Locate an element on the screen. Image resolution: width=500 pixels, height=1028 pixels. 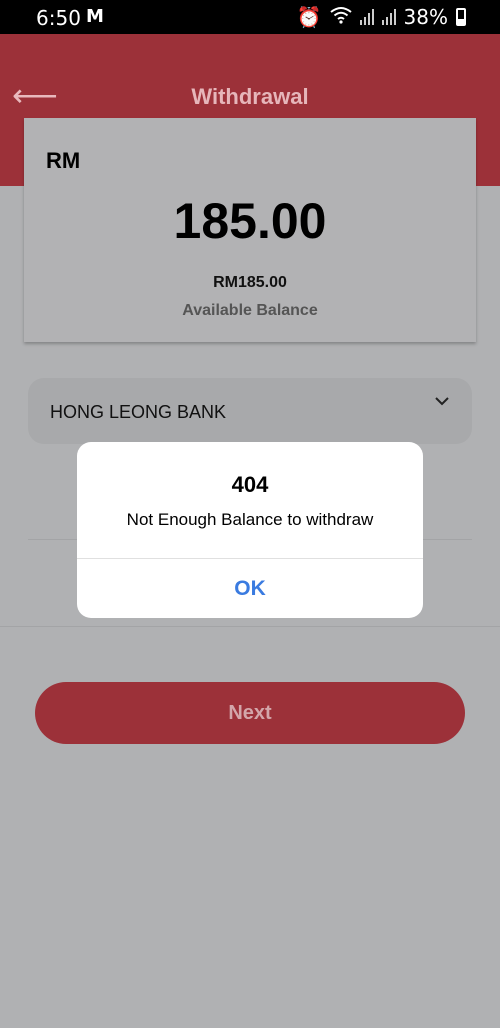
error-dialog: 404 Not Enough Balance to withdraw OK is located at coordinates (250, 530).